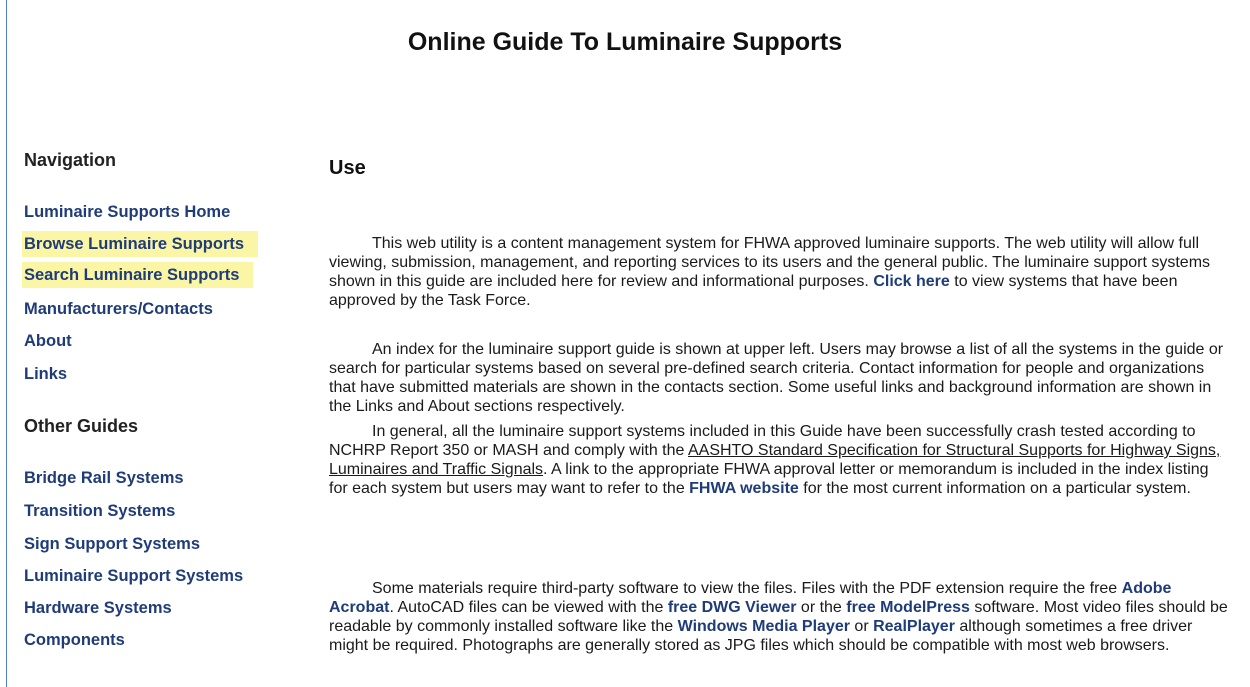 This screenshot has width=1250, height=687. What do you see at coordinates (347, 168) in the screenshot?
I see `content-heading: Use` at bounding box center [347, 168].